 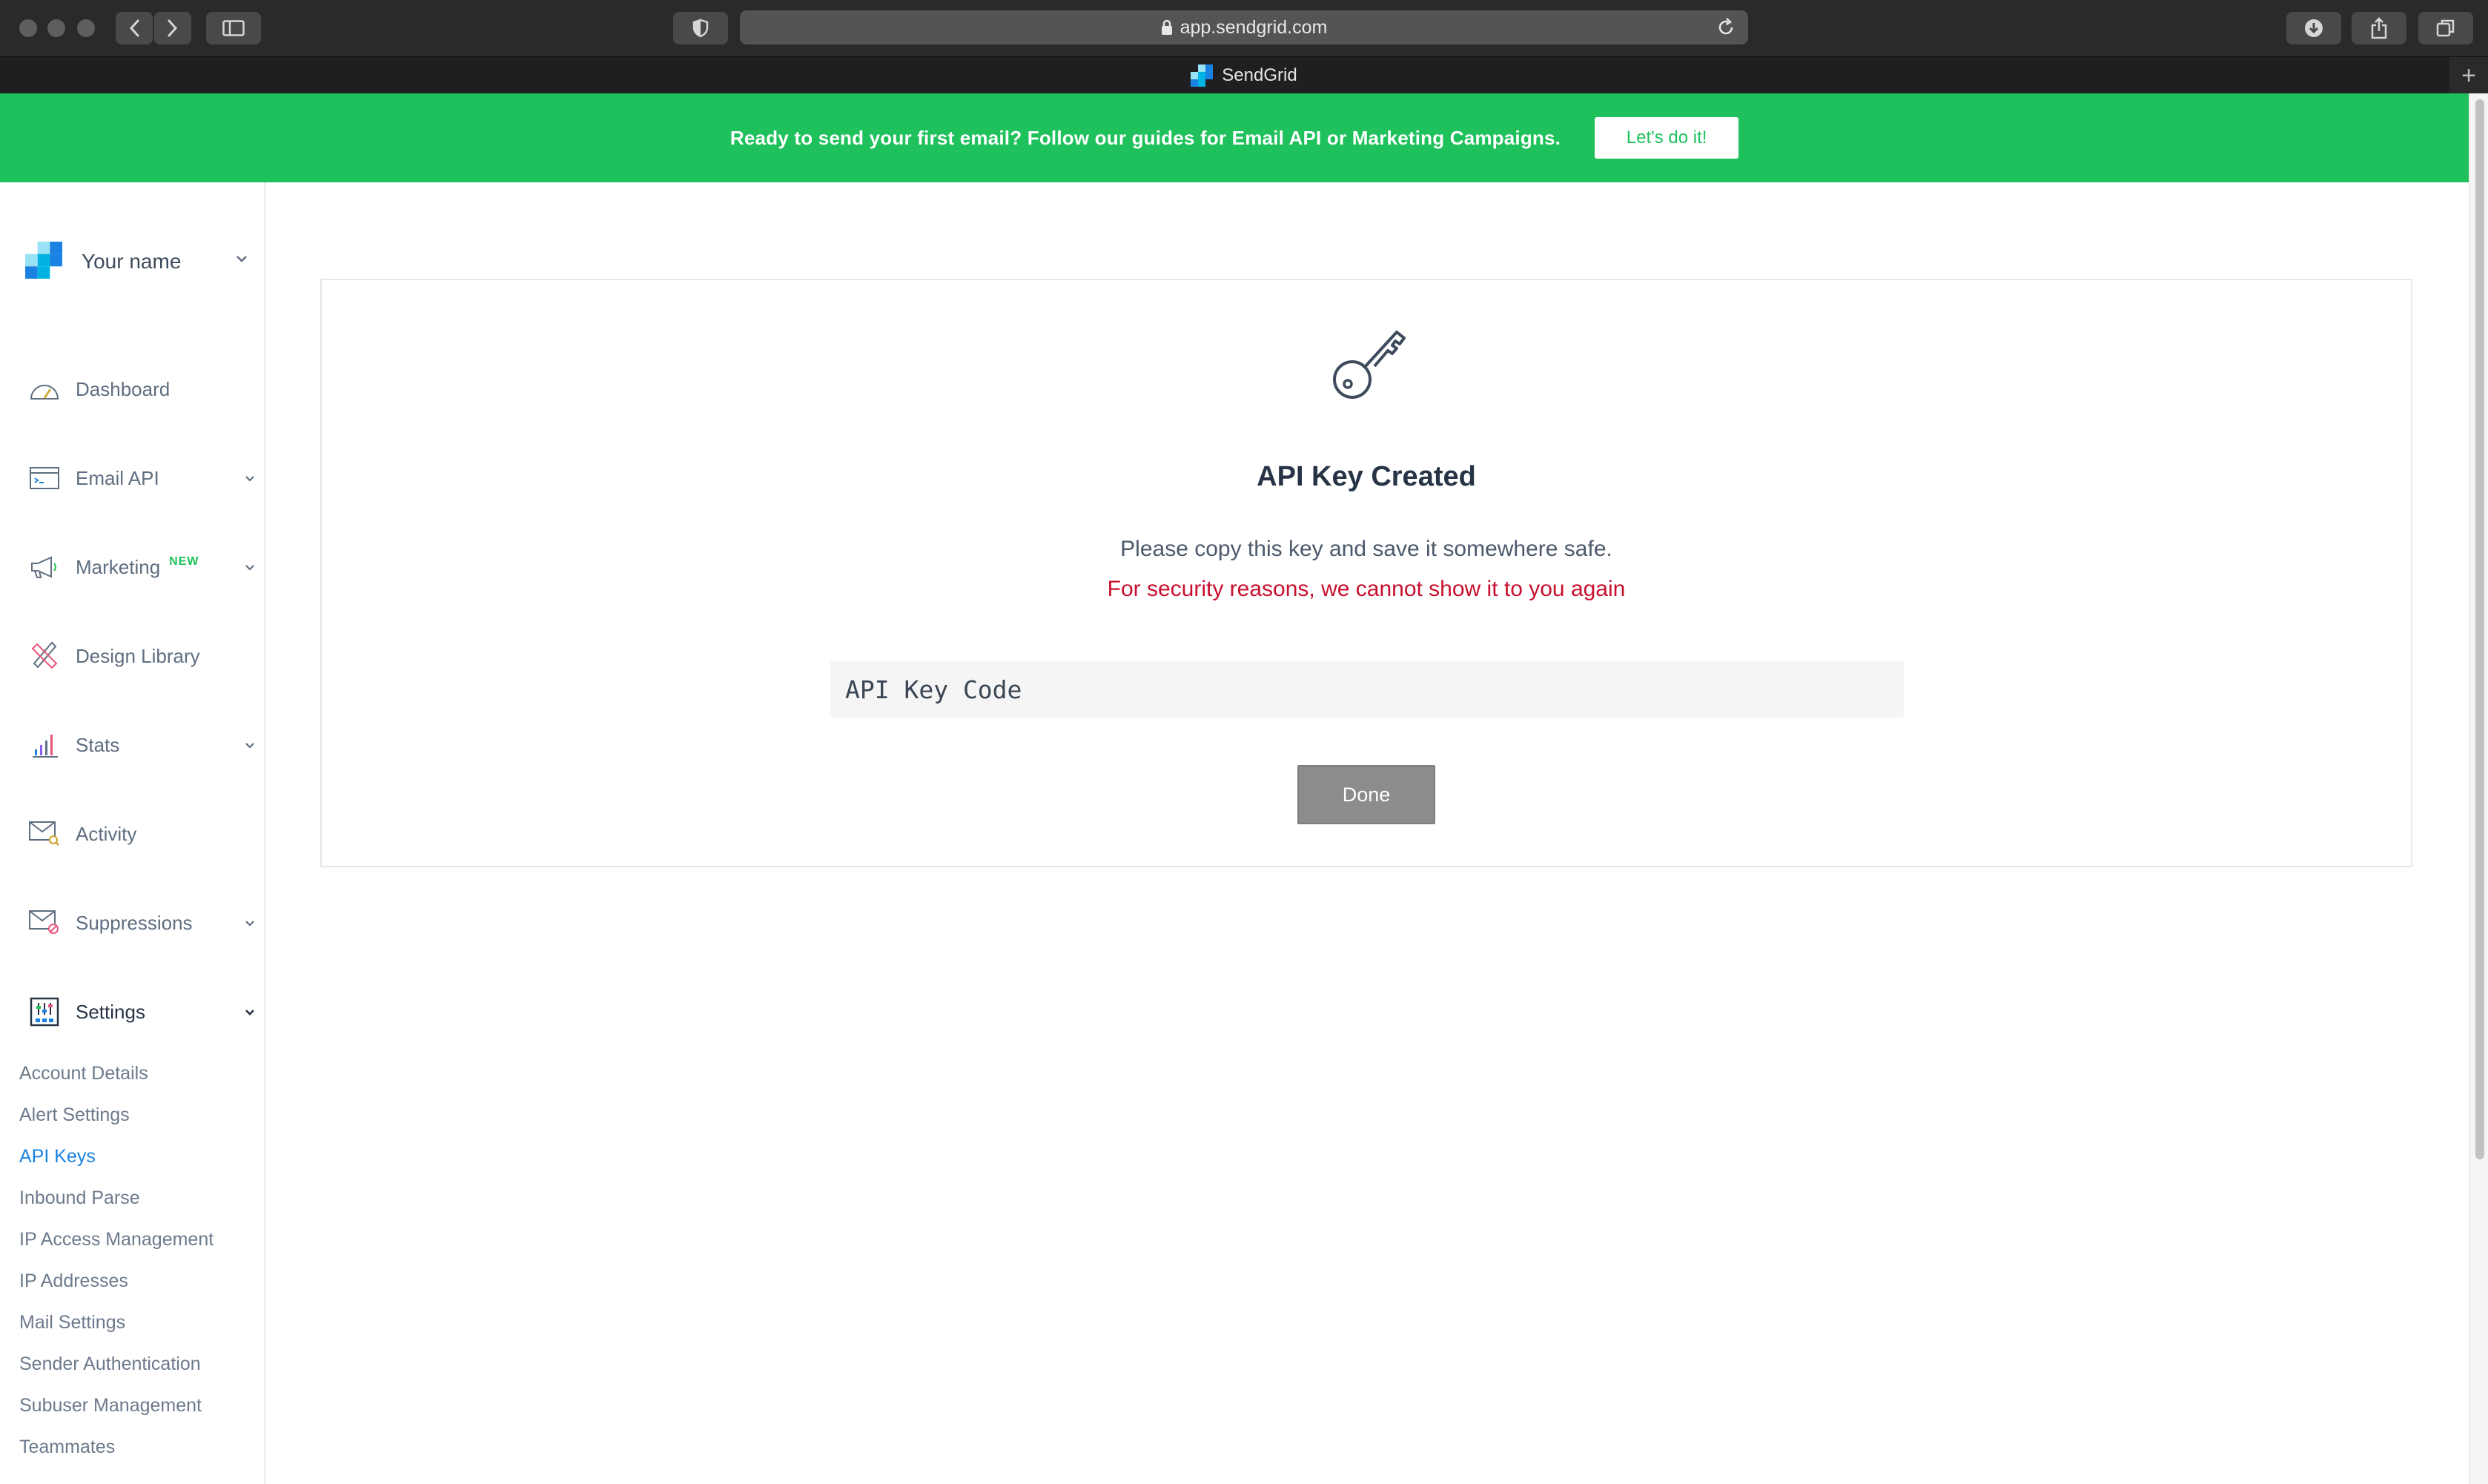 I want to click on address-bar: app.sendgrid.com, so click(x=1244, y=27).